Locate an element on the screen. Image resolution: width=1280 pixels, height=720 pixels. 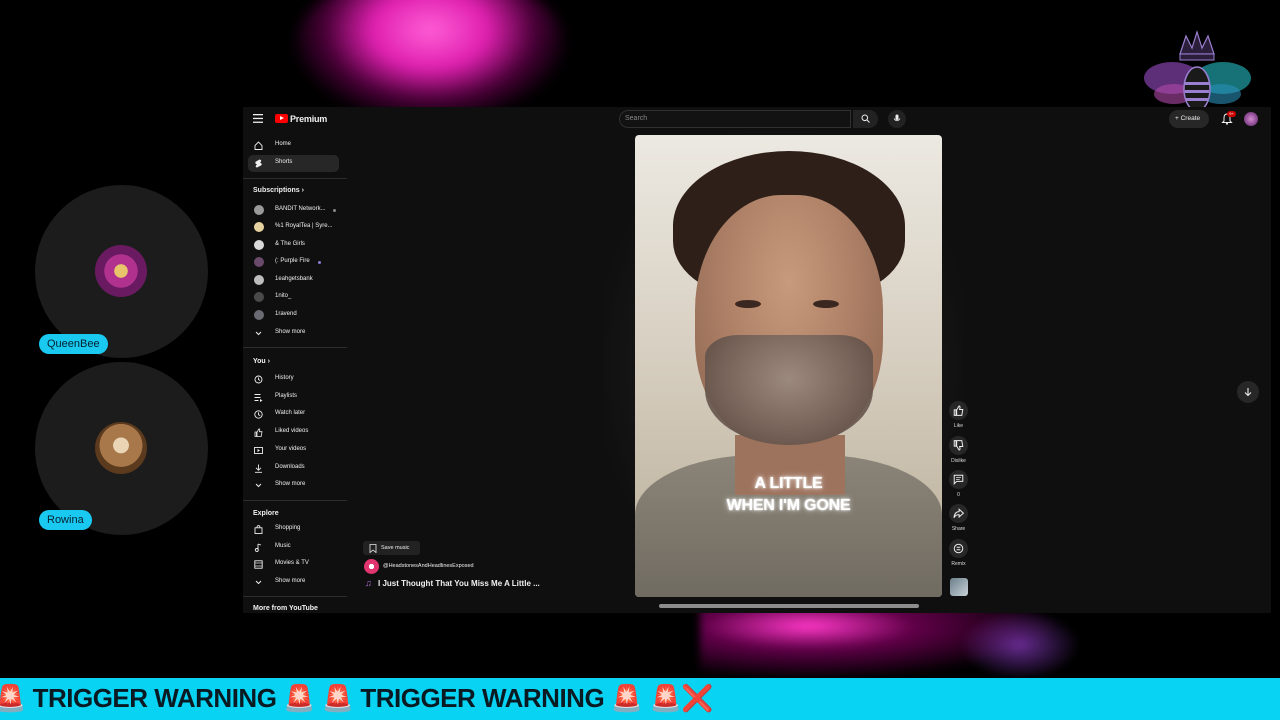
playlists-icon is located at coordinates (258, 398).